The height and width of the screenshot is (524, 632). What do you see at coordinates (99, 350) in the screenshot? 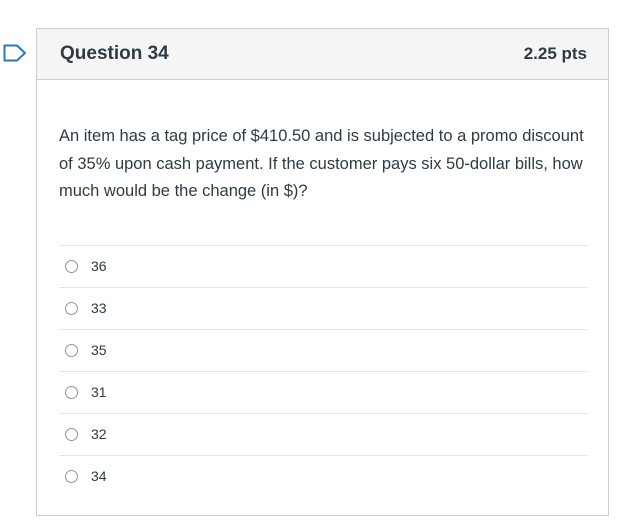
I see `answer-label: 35` at bounding box center [99, 350].